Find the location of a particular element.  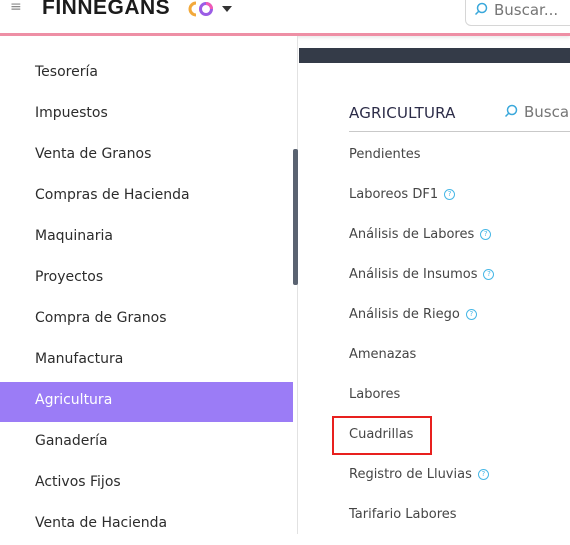

sidebar-item-label: Compra de Granos is located at coordinates (101, 318).